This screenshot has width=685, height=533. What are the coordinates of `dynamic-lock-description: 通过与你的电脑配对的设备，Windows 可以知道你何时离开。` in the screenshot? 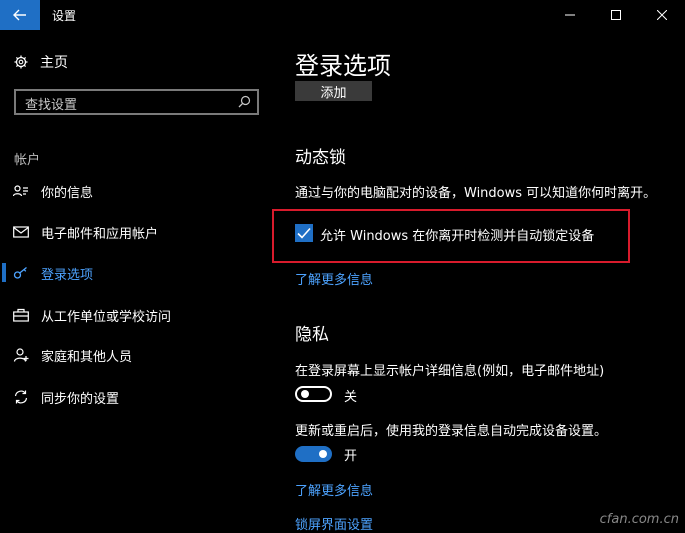 It's located at (476, 193).